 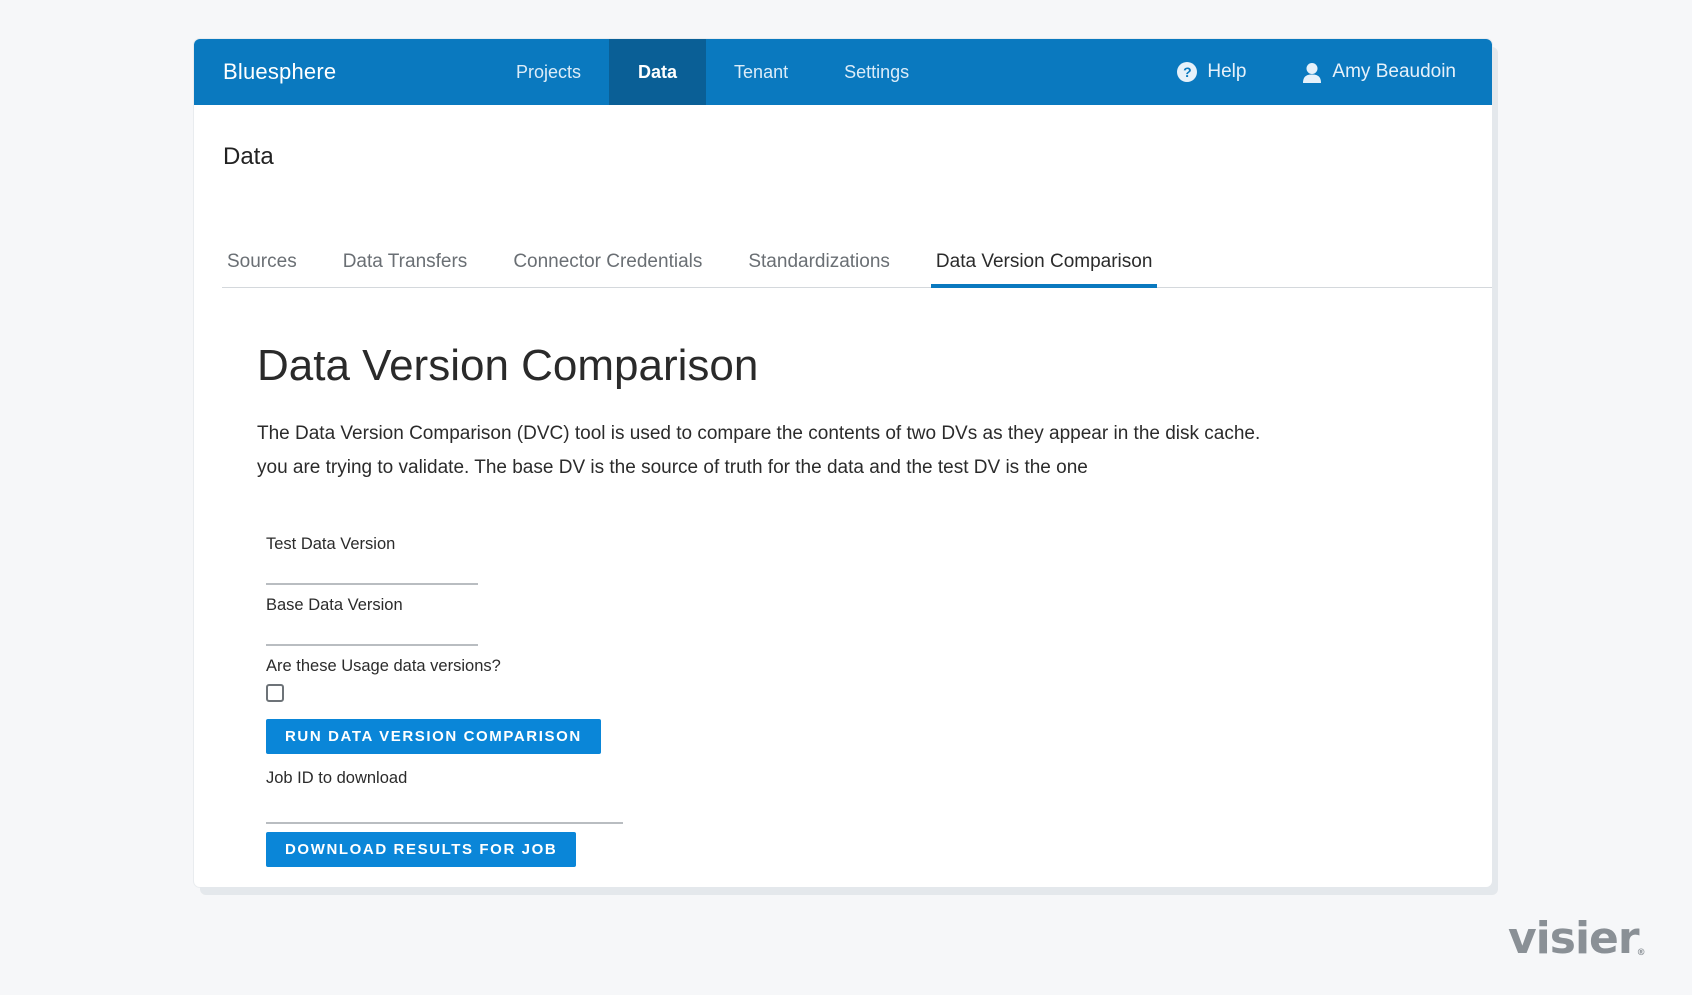 What do you see at coordinates (405, 261) in the screenshot?
I see `tab-data-transfers: Data Transfers` at bounding box center [405, 261].